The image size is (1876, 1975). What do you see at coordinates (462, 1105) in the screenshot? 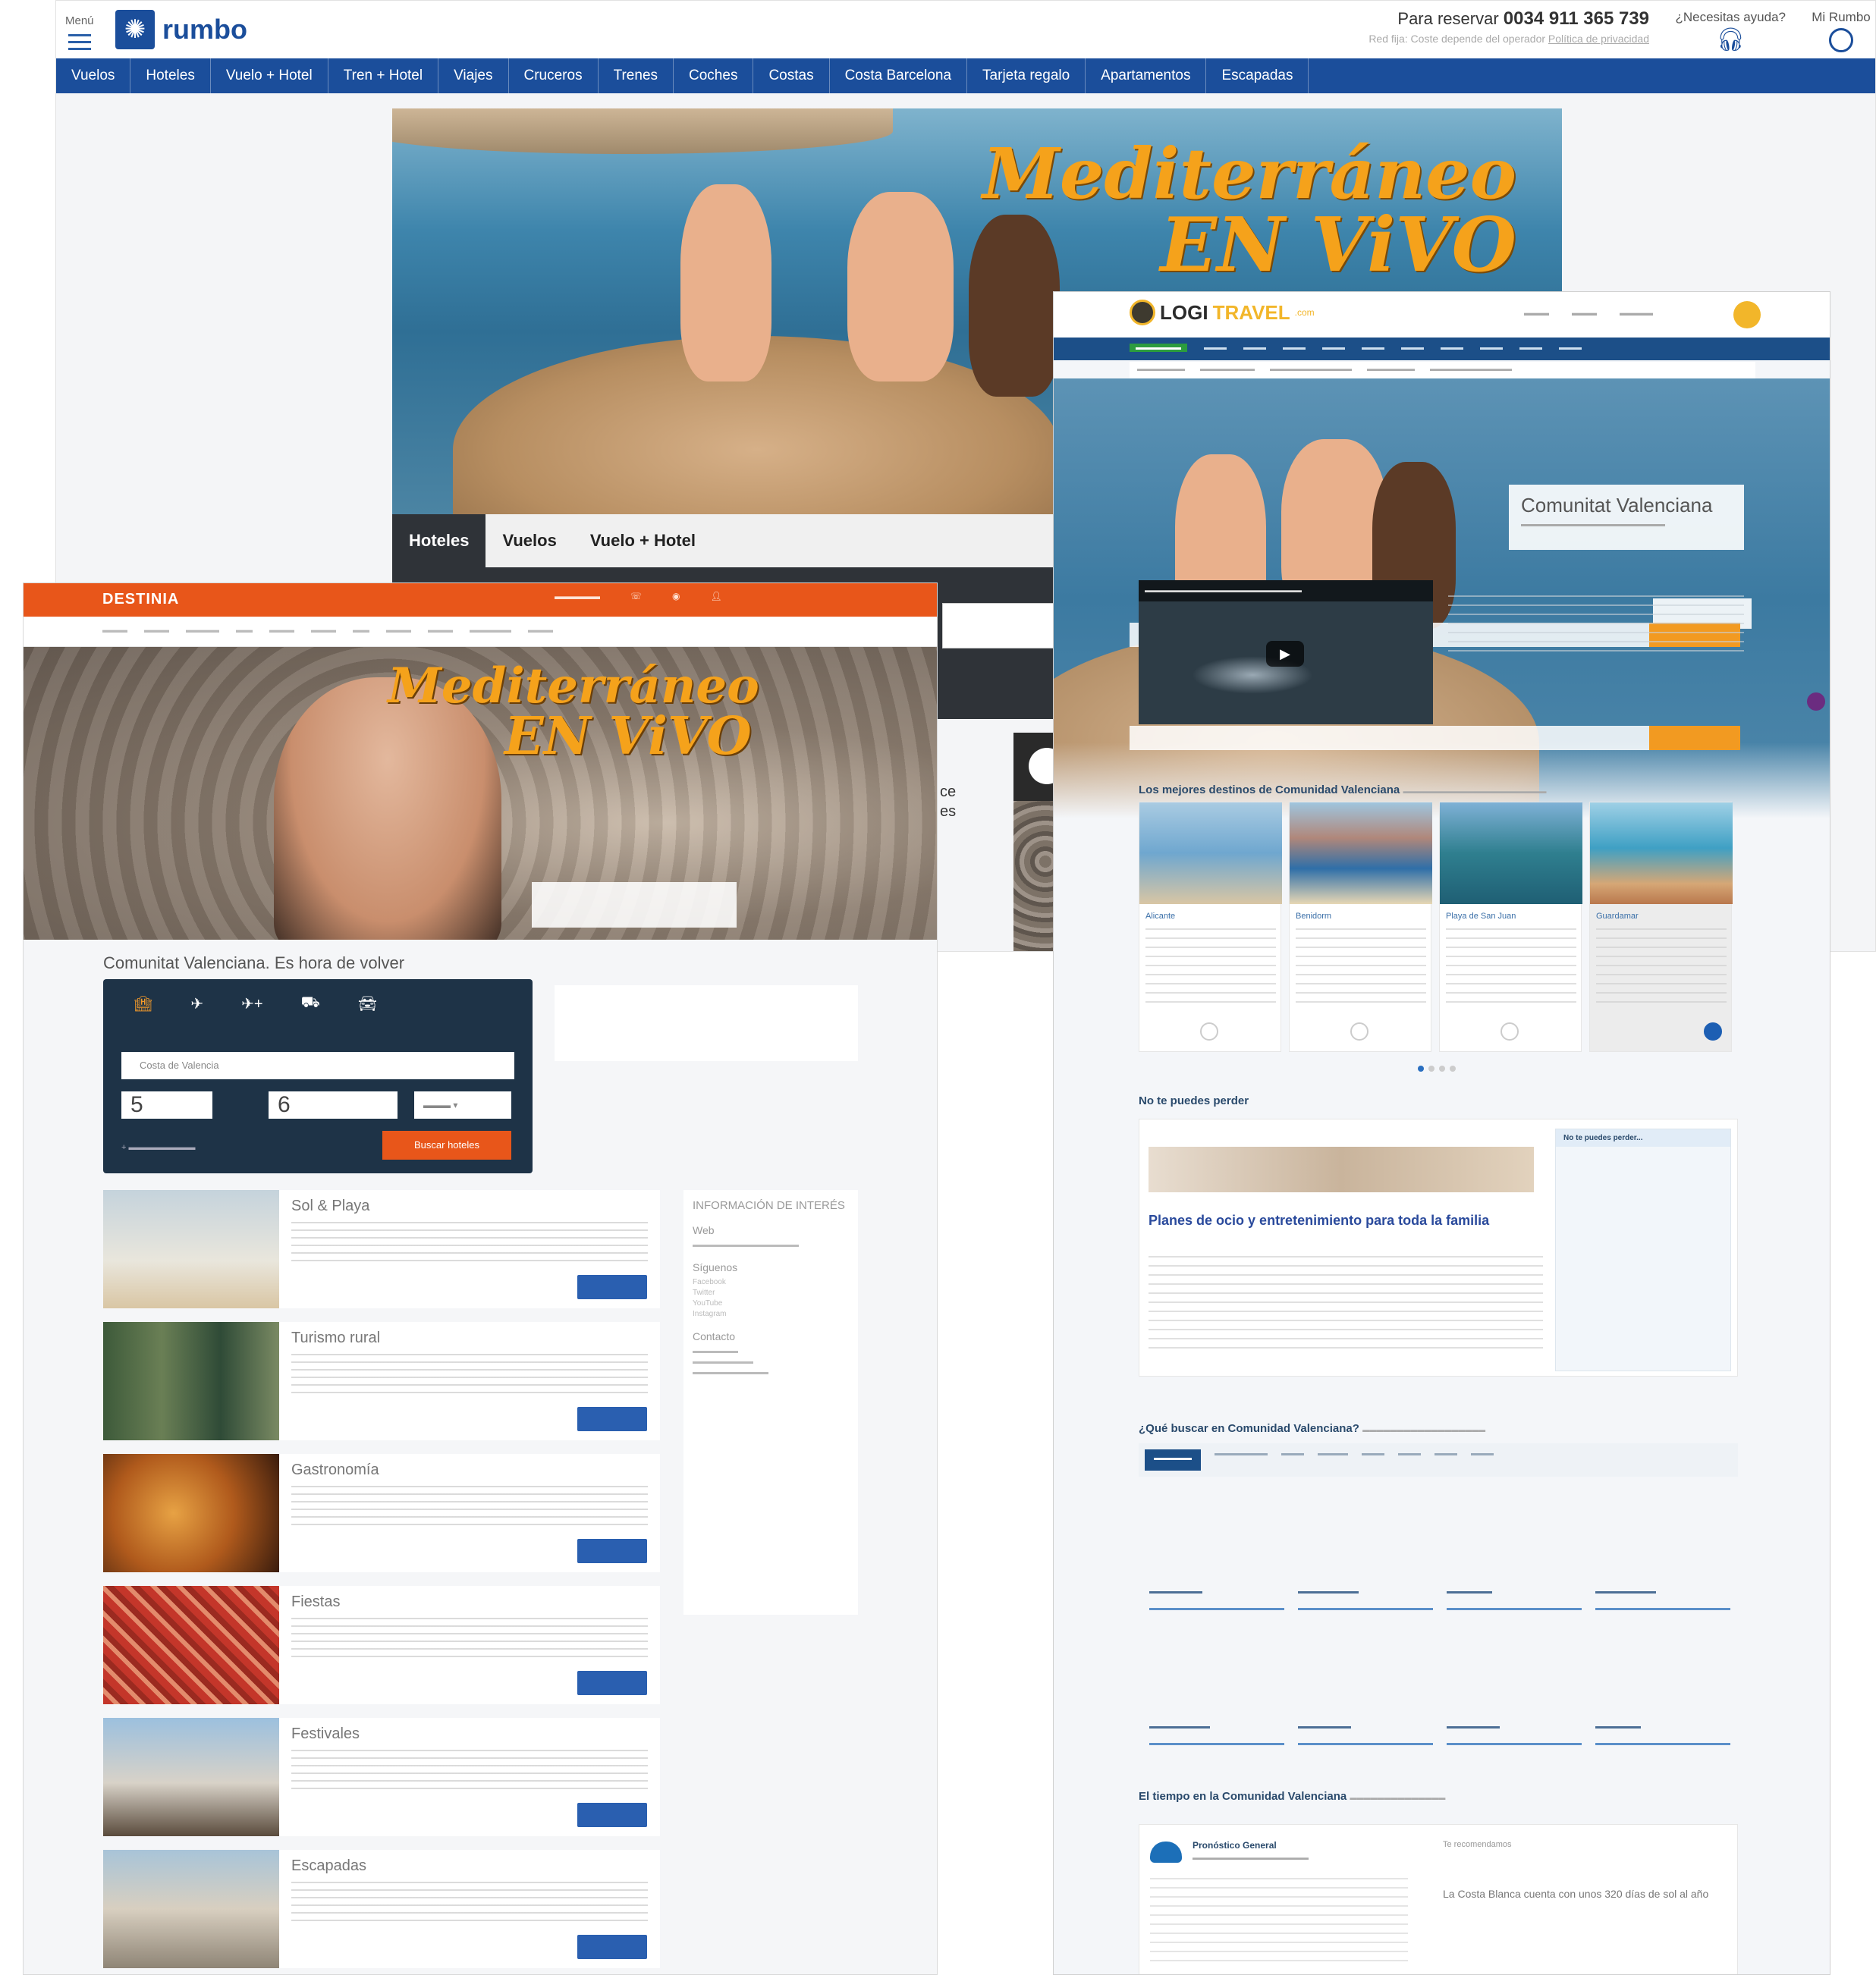
I see `rooms-select: ▬▬▬ ▾` at bounding box center [462, 1105].